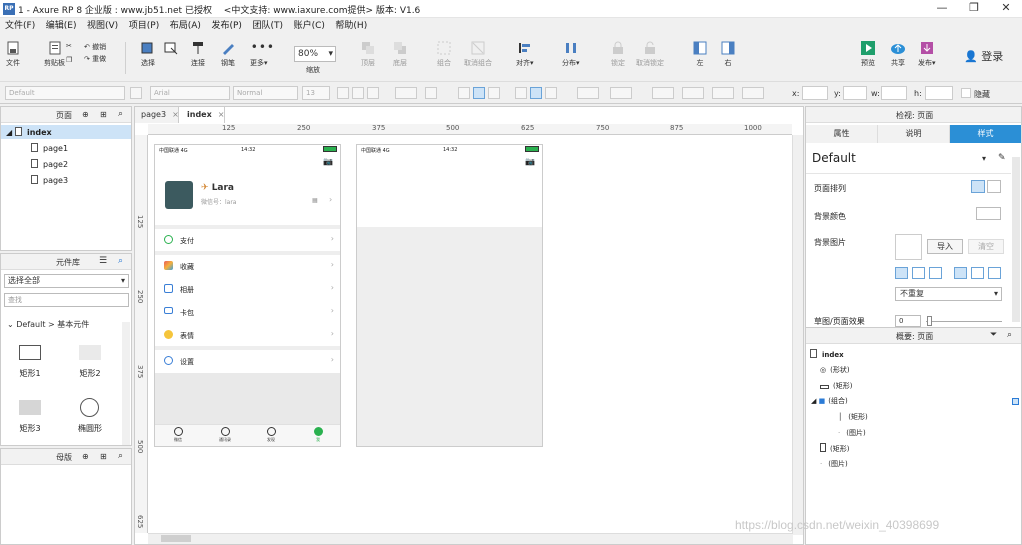  What do you see at coordinates (829, 401) in the screenshot?
I see `outline-item-group: ◢ ■ (组合)` at bounding box center [829, 401].